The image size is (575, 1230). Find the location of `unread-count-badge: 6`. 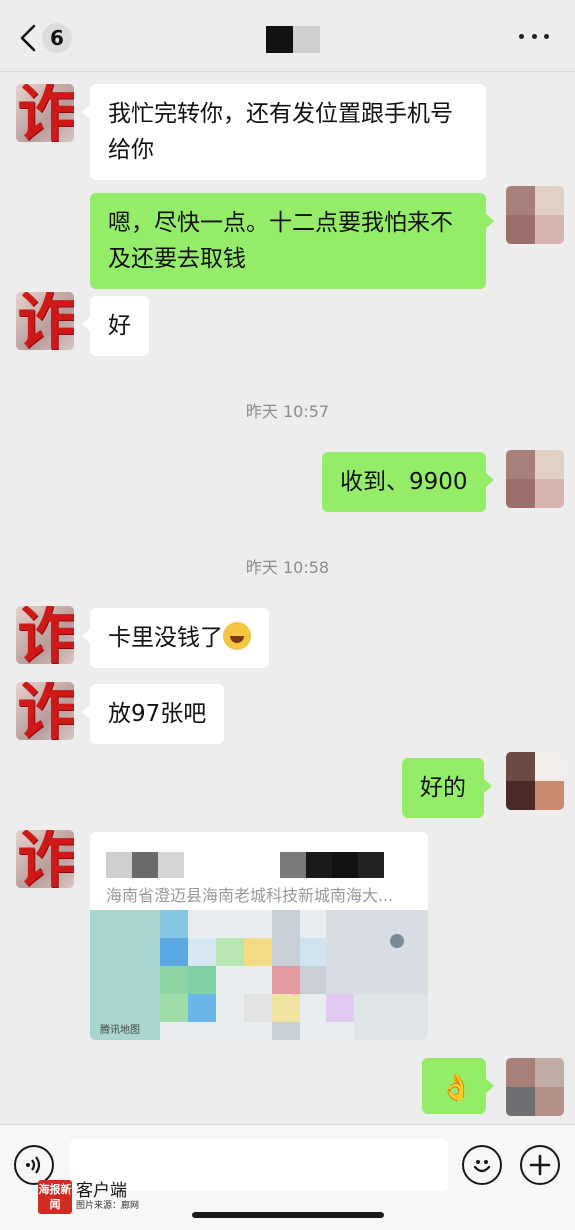

unread-count-badge: 6 is located at coordinates (57, 38).